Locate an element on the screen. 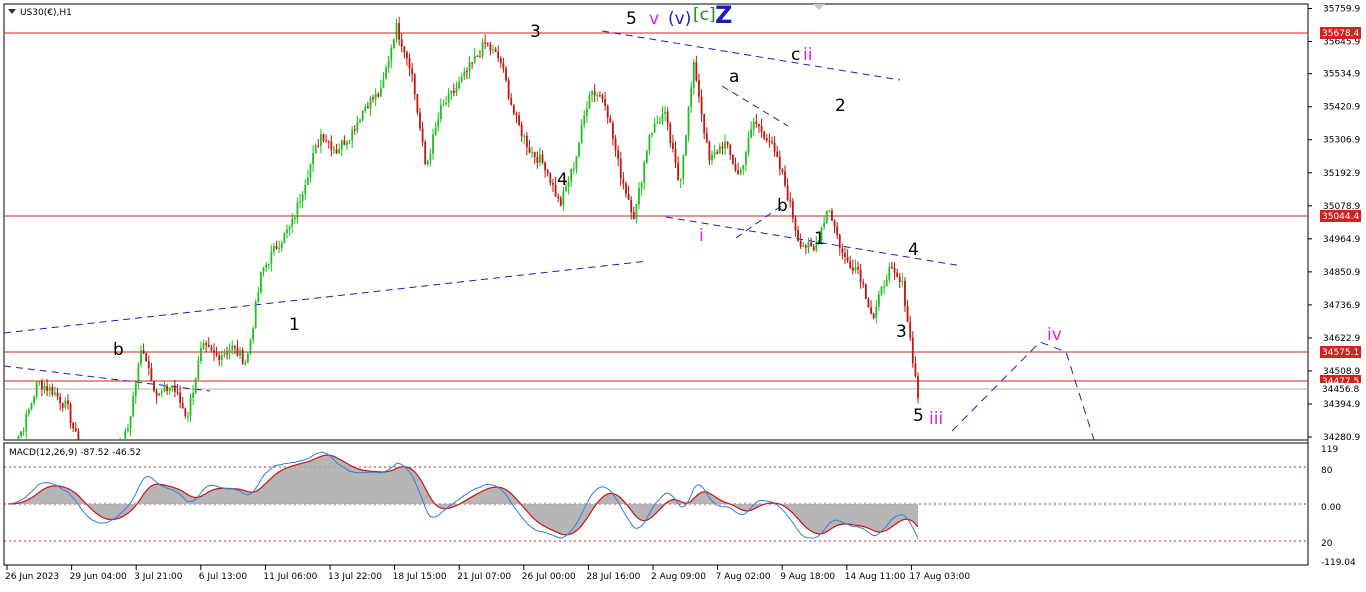 This screenshot has width=1366, height=592. time-tick-label: 17 Aug 03:00 is located at coordinates (939, 577).